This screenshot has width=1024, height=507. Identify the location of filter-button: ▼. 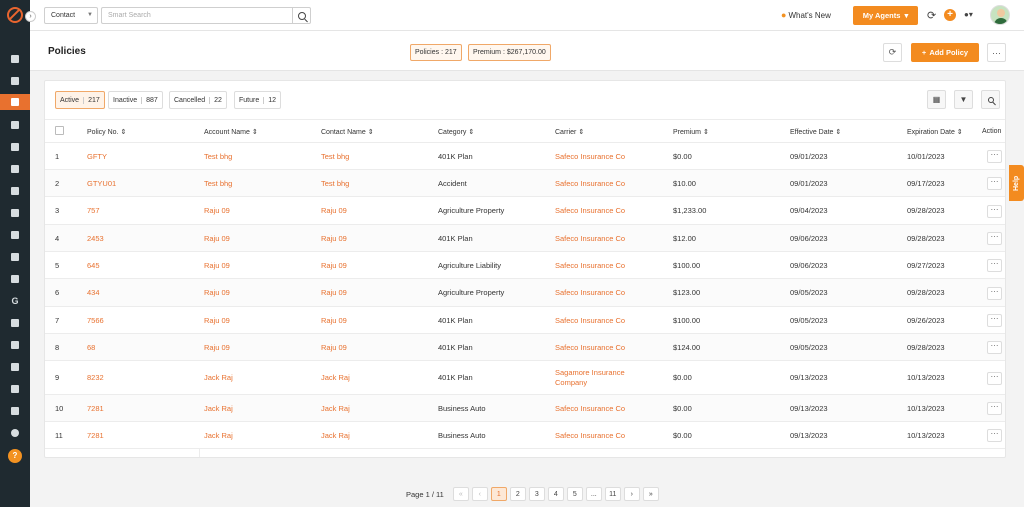
(963, 99).